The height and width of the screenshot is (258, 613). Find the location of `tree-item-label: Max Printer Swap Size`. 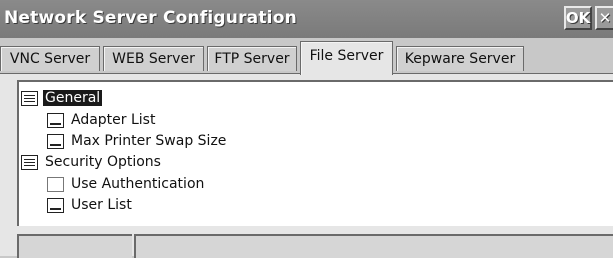

tree-item-label: Max Printer Swap Size is located at coordinates (149, 141).